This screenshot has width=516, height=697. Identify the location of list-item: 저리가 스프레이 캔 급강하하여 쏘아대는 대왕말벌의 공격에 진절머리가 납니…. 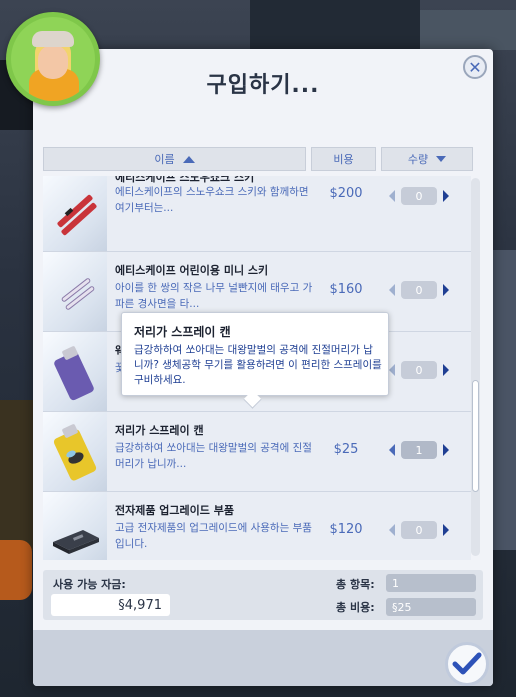
(257, 452).